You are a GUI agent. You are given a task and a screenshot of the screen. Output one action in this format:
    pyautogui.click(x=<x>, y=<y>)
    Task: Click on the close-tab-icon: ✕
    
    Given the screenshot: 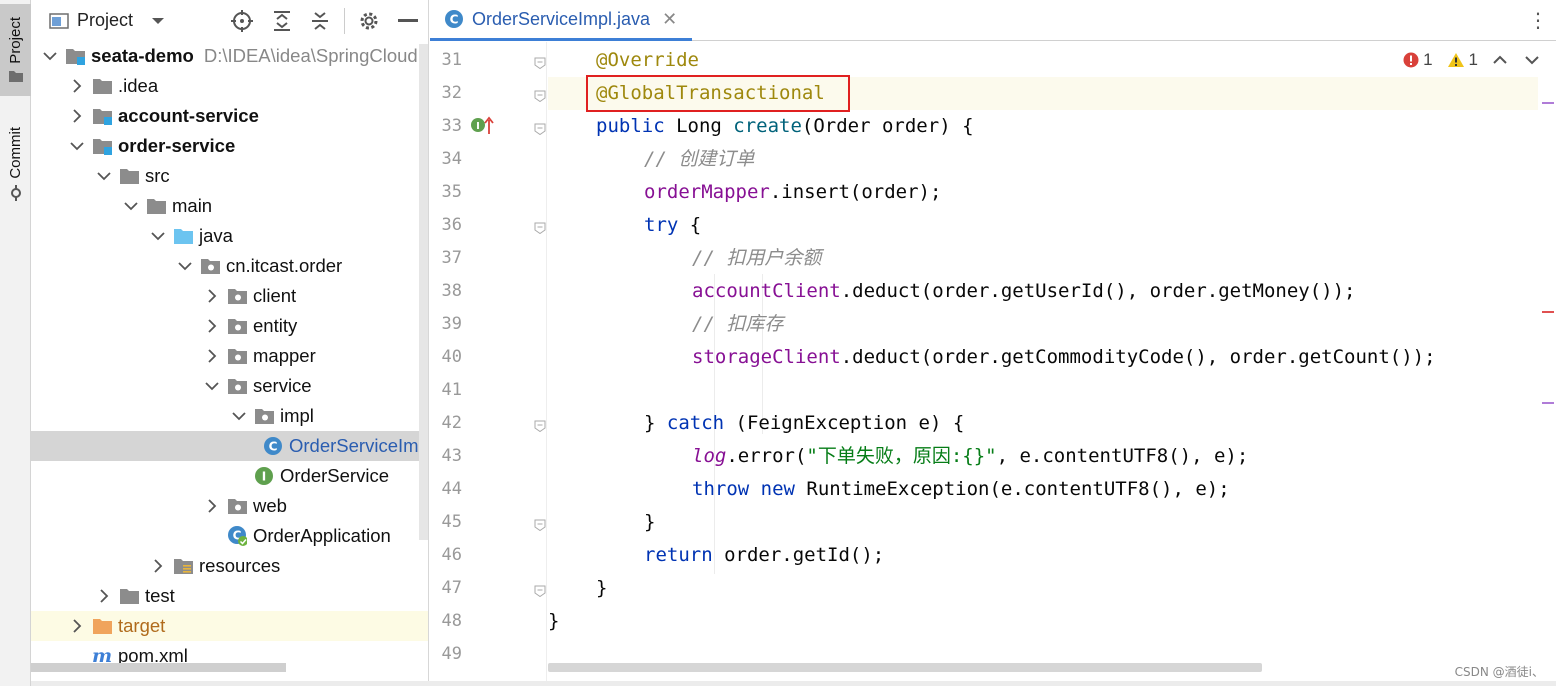 What is the action you would take?
    pyautogui.click(x=669, y=19)
    